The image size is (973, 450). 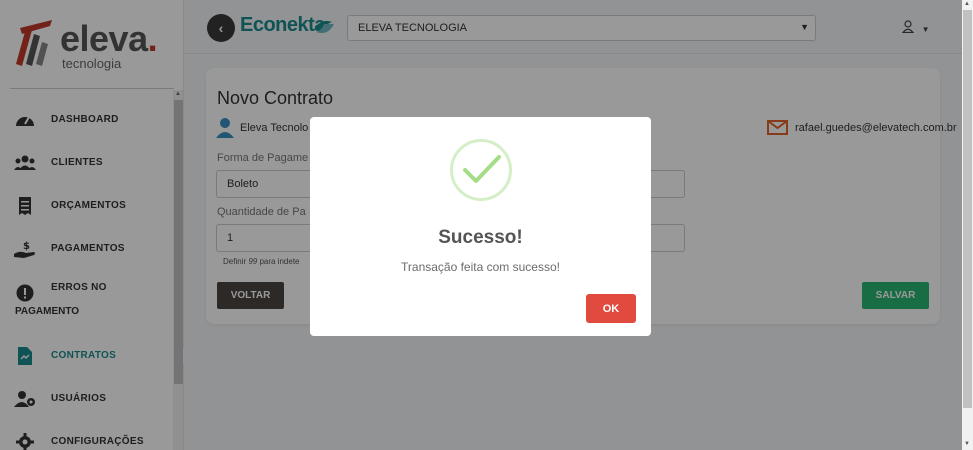 I want to click on dialog-title: Sucesso!, so click(x=480, y=237).